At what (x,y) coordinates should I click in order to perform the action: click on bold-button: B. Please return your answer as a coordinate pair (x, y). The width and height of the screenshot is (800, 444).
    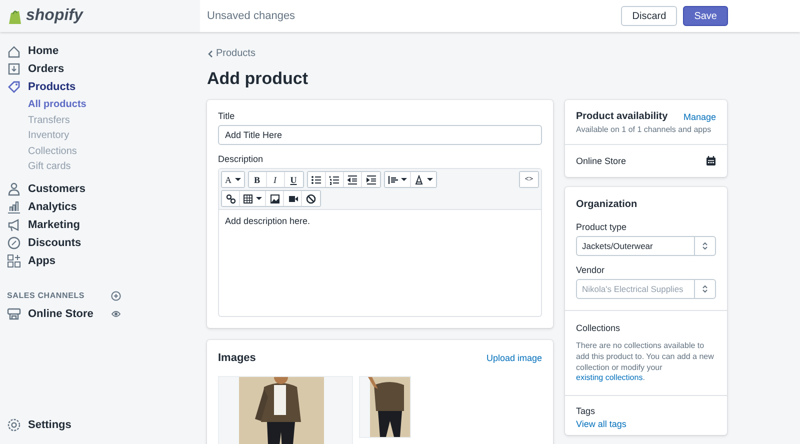
    Looking at the image, I should click on (257, 179).